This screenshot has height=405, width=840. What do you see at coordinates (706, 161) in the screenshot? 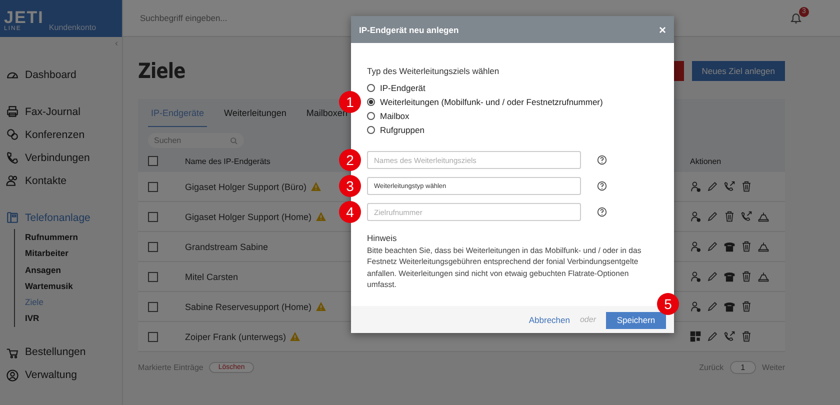
I see `column-header: Aktionen` at bounding box center [706, 161].